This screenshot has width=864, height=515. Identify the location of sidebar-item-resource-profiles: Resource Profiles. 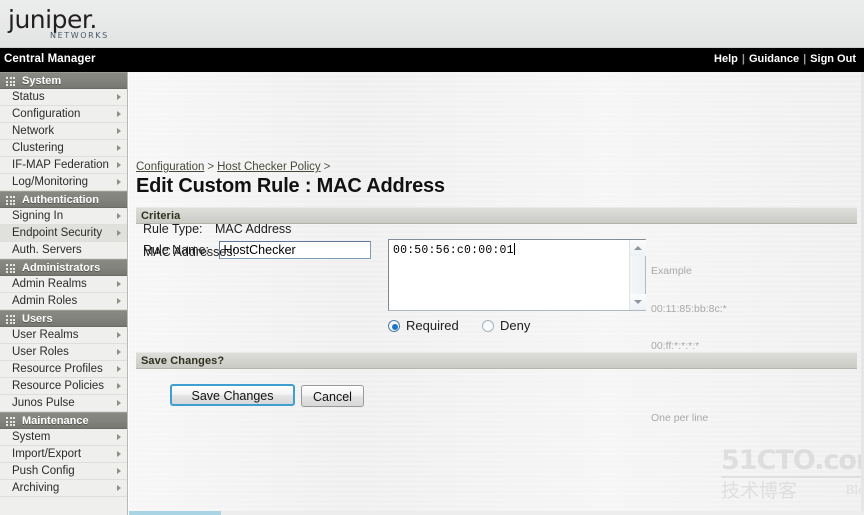
(63, 369).